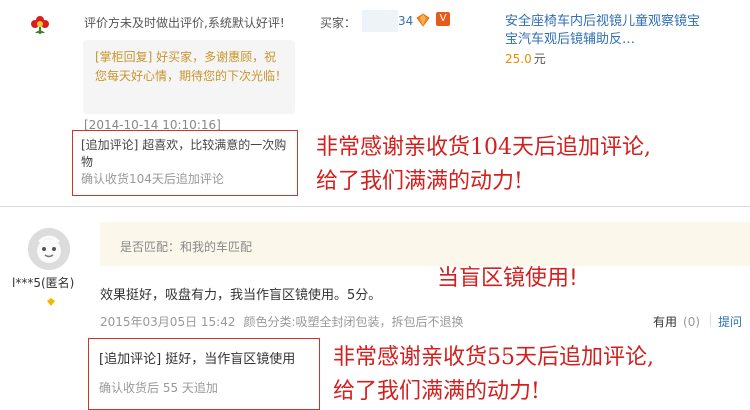 The height and width of the screenshot is (410, 750). Describe the element at coordinates (419, 181) in the screenshot. I see `annotation-1-line2: 给了我们满满的动力!` at that location.